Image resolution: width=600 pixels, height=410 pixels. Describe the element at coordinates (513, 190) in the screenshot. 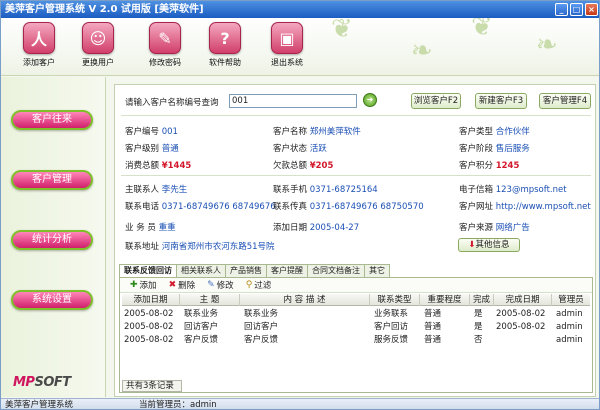

I see `field-email: 电子信箱 123@mpsoft.net` at that location.